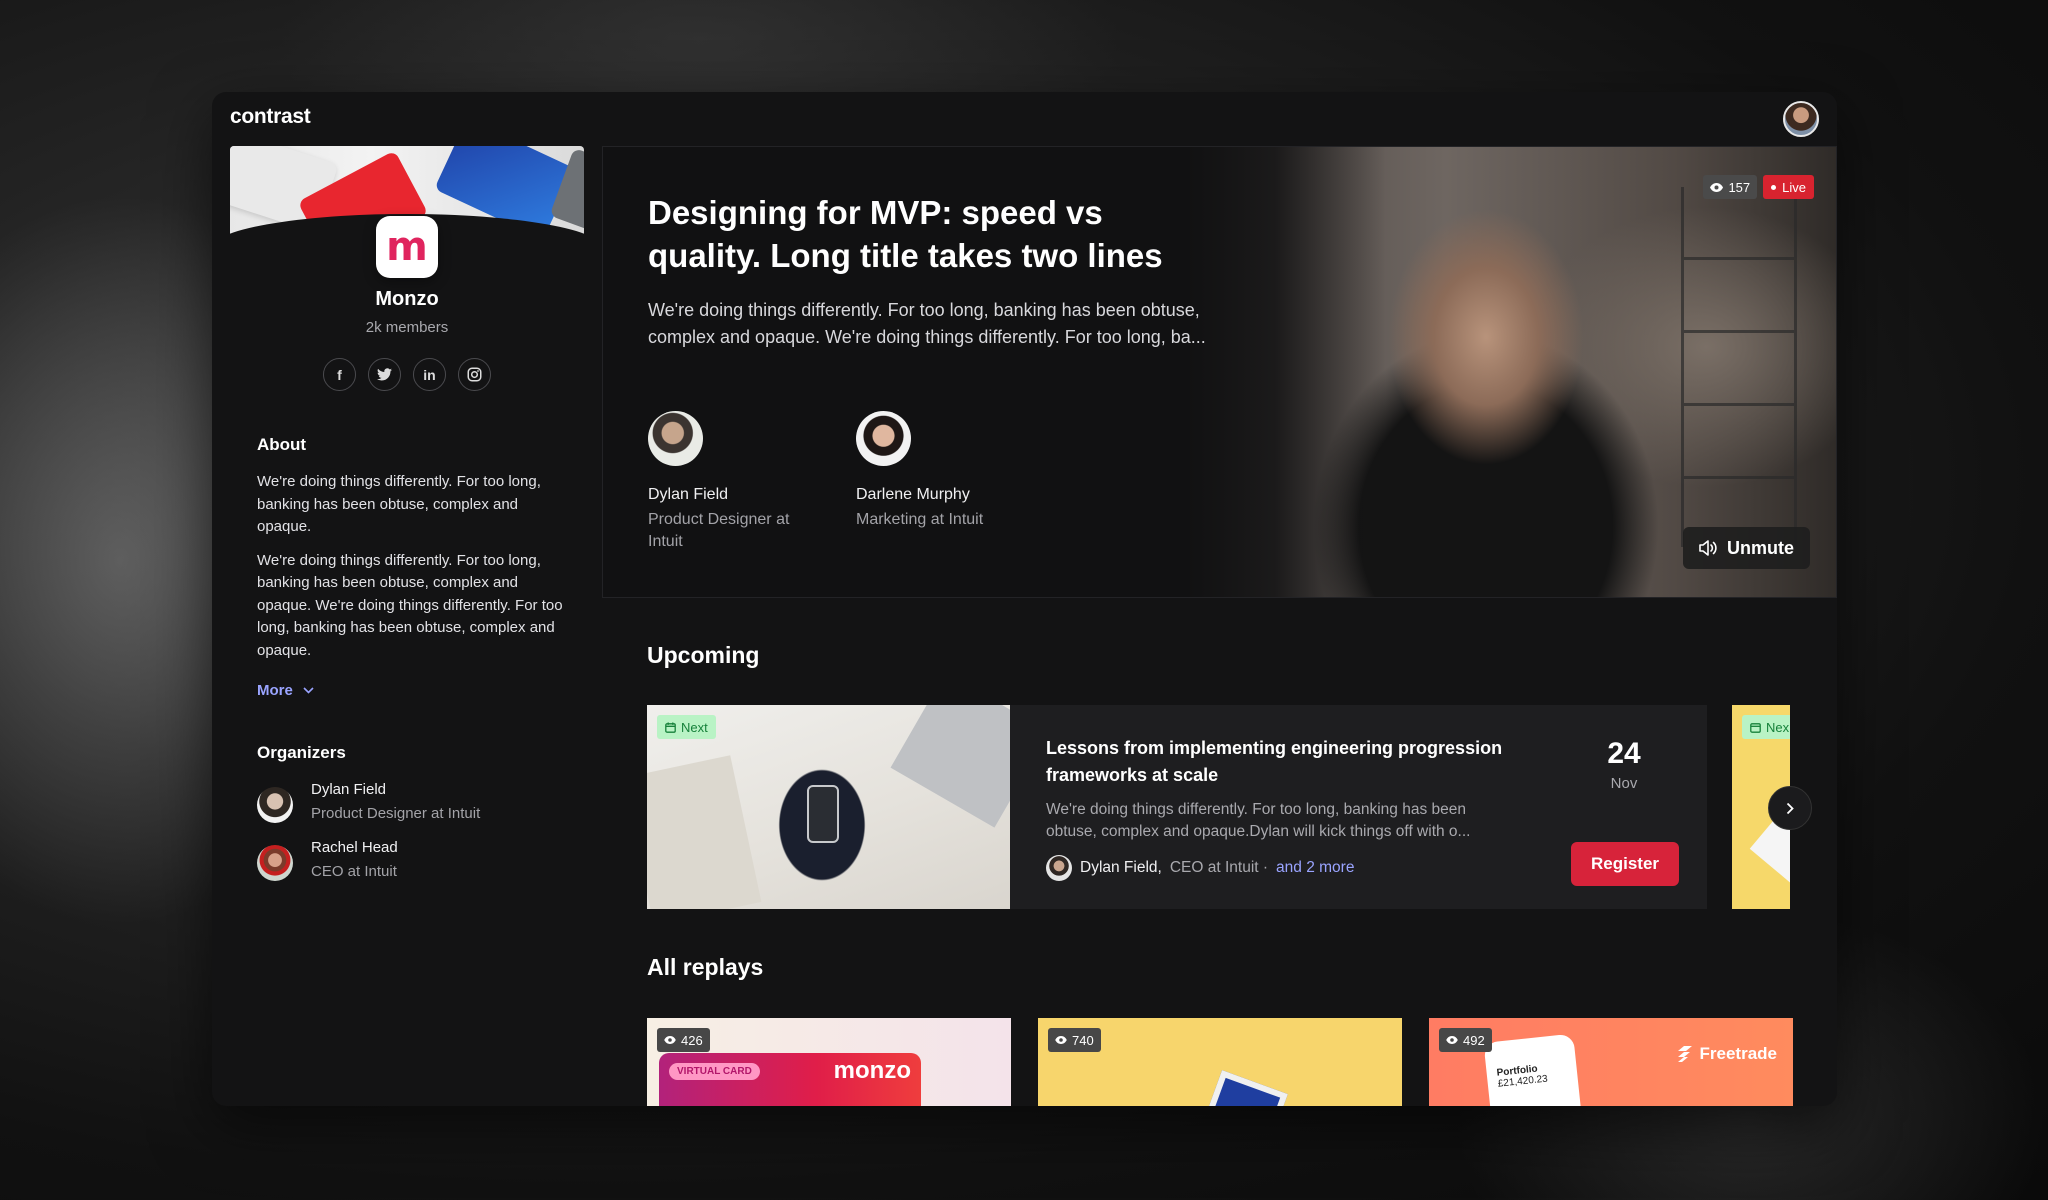 Image resolution: width=2048 pixels, height=1200 pixels. What do you see at coordinates (1121, 867) in the screenshot?
I see `host-name: Dylan Field,` at bounding box center [1121, 867].